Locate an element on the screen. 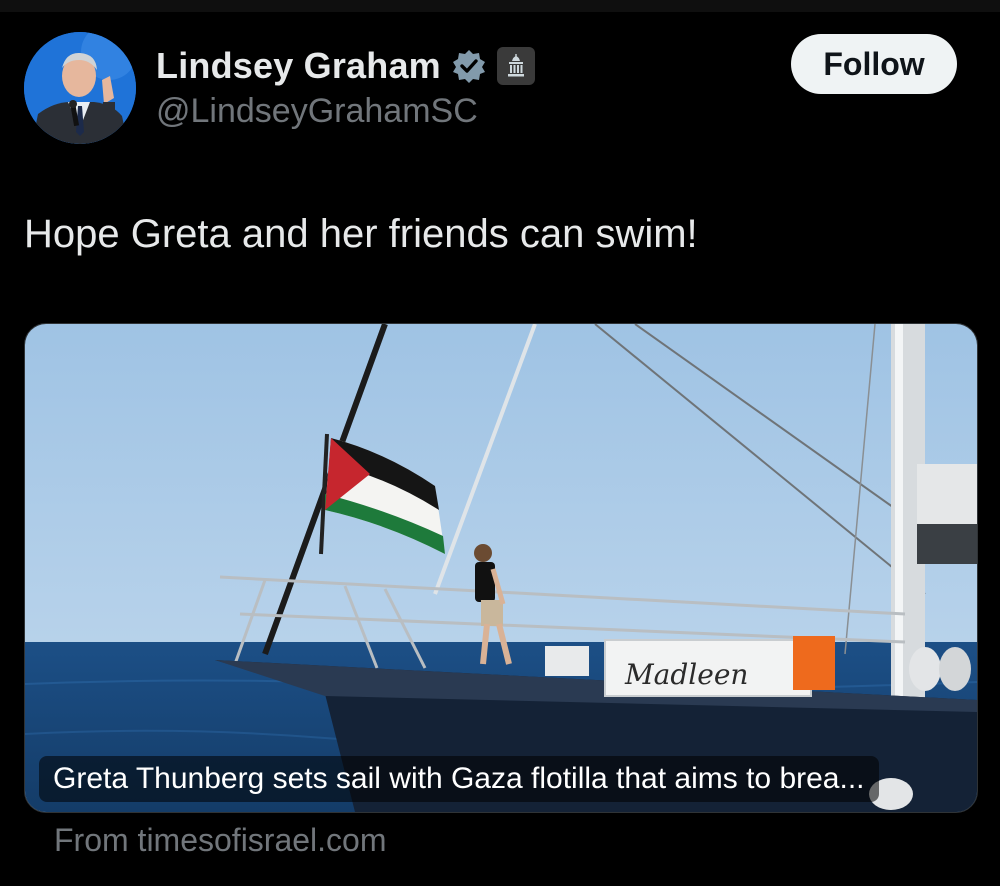 Image resolution: width=1000 pixels, height=886 pixels. boat-name-label: Madleen is located at coordinates (686, 674).